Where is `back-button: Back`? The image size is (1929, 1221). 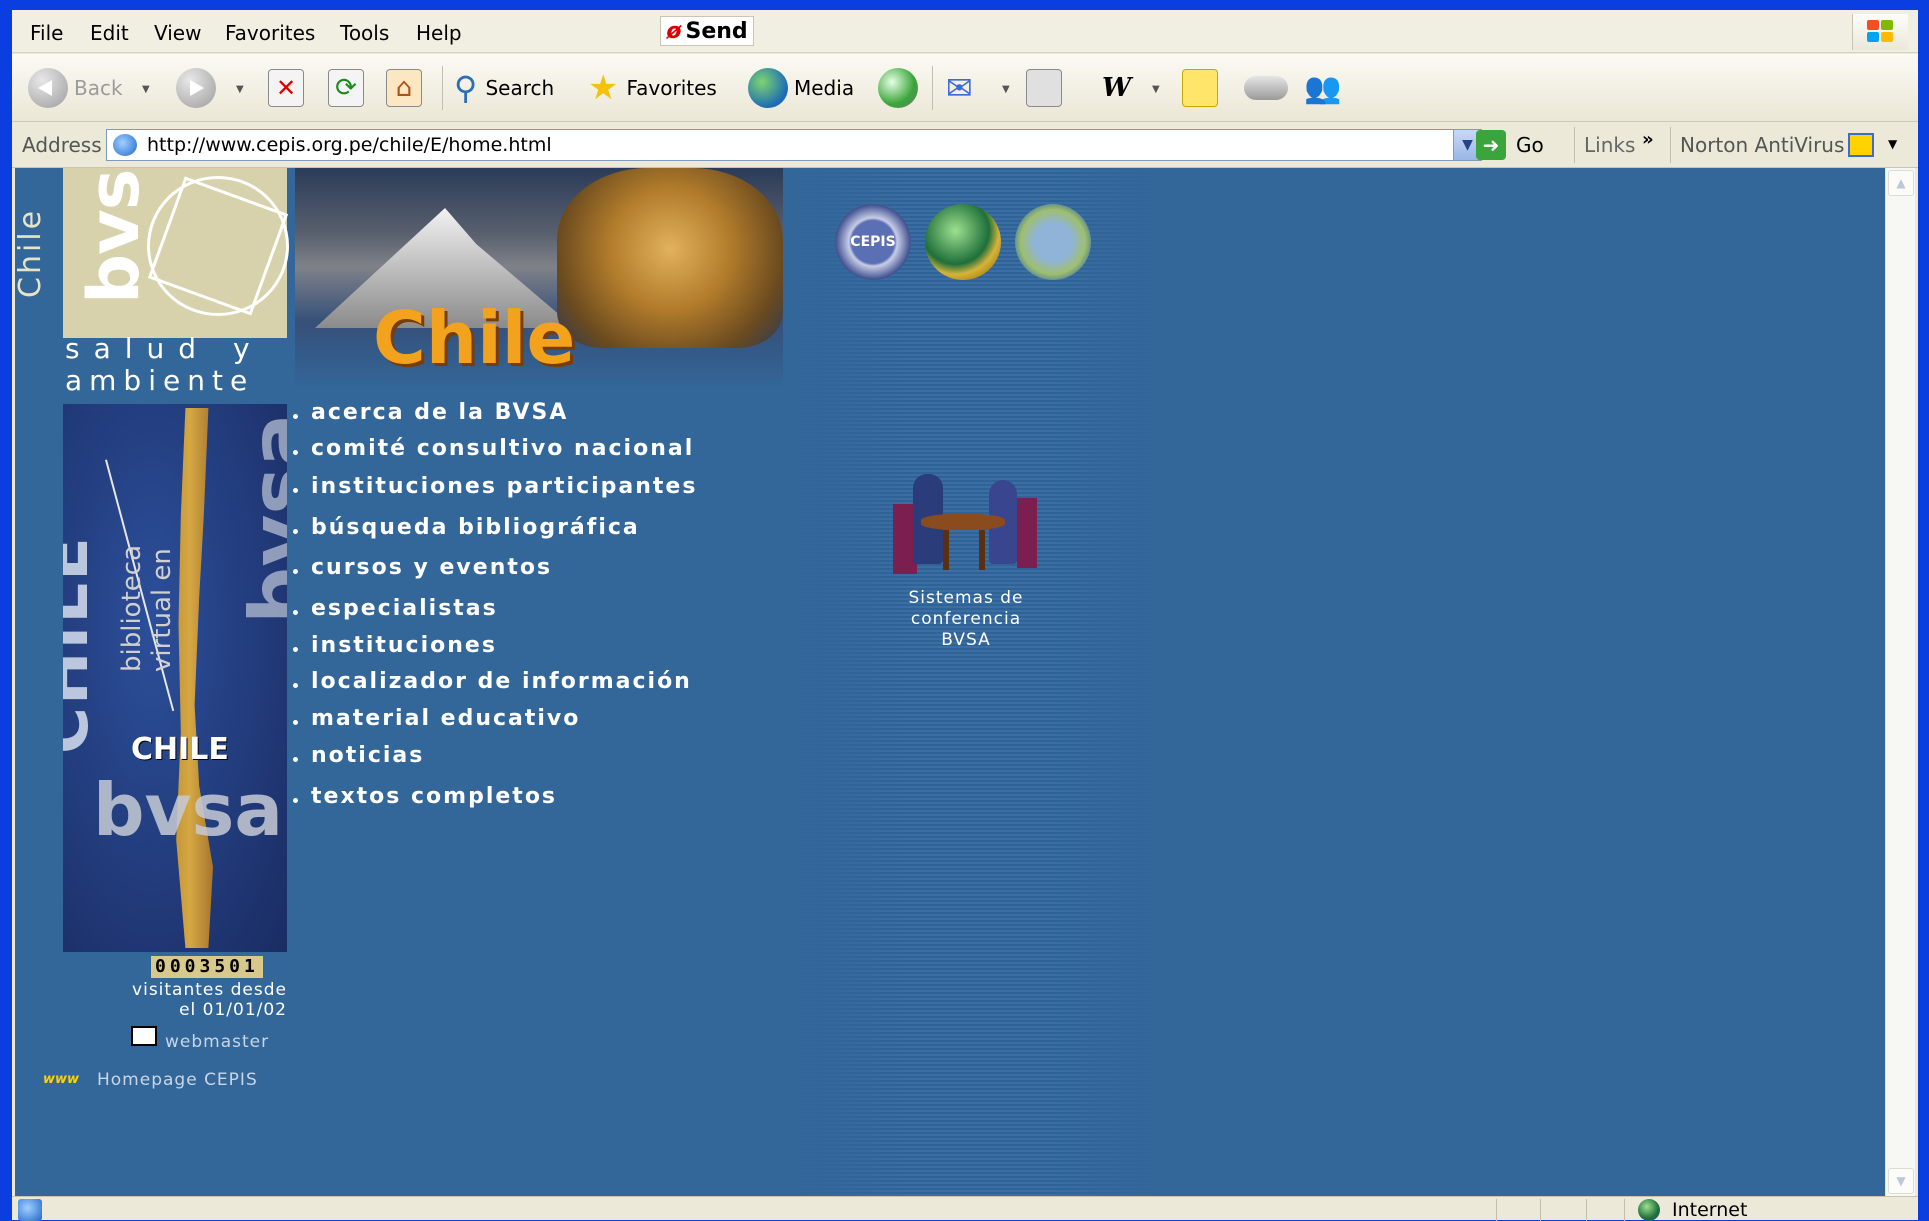 back-button: Back is located at coordinates (75, 88).